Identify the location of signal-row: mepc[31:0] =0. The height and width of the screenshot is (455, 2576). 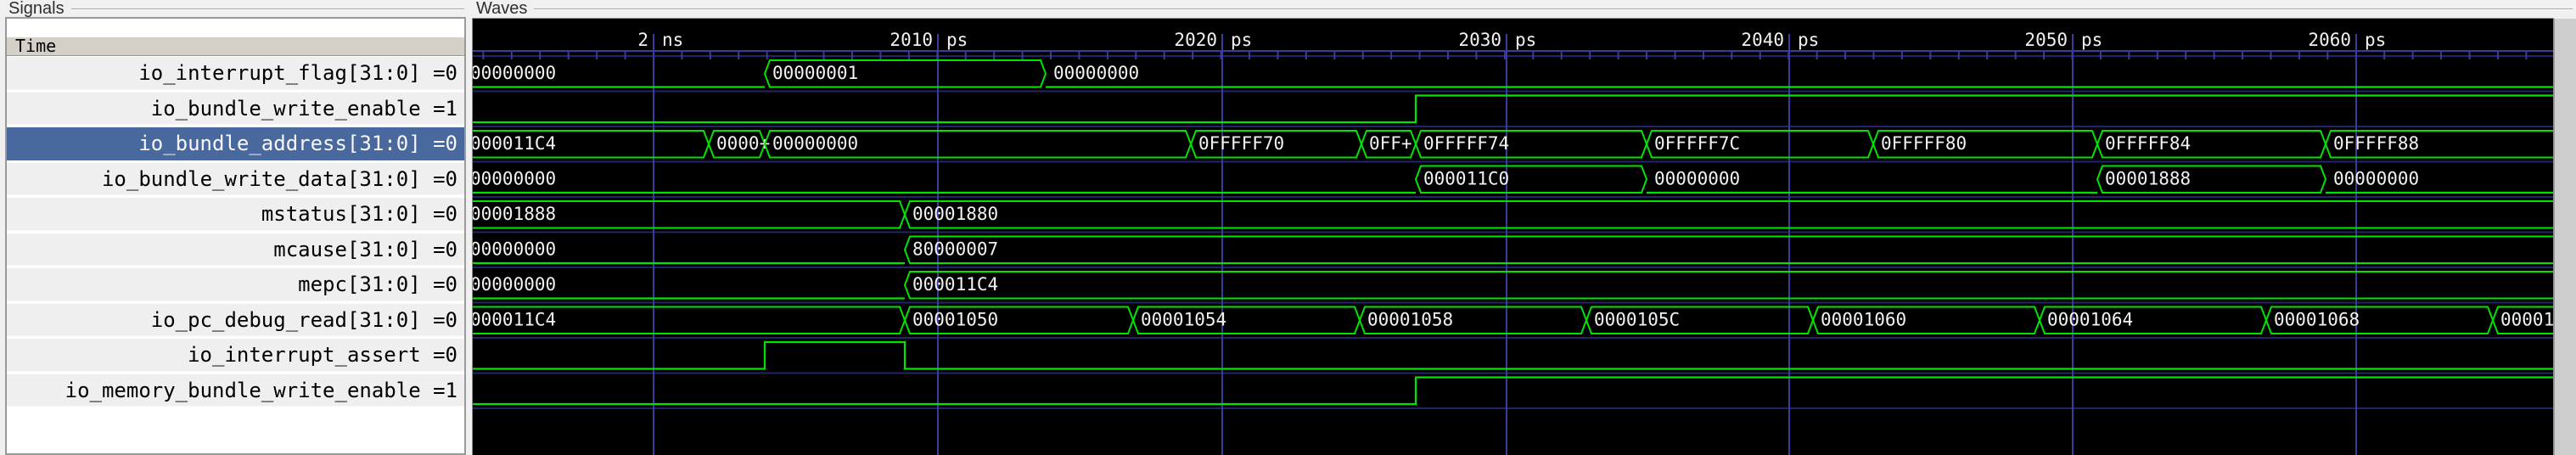
(235, 285).